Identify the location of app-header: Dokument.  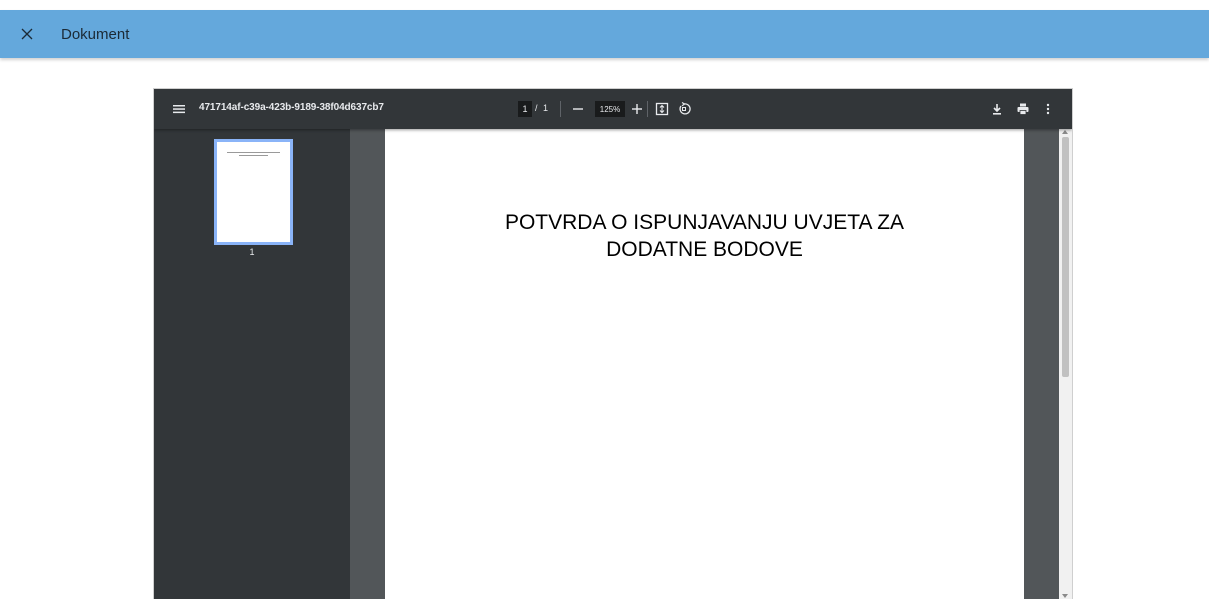
(604, 34).